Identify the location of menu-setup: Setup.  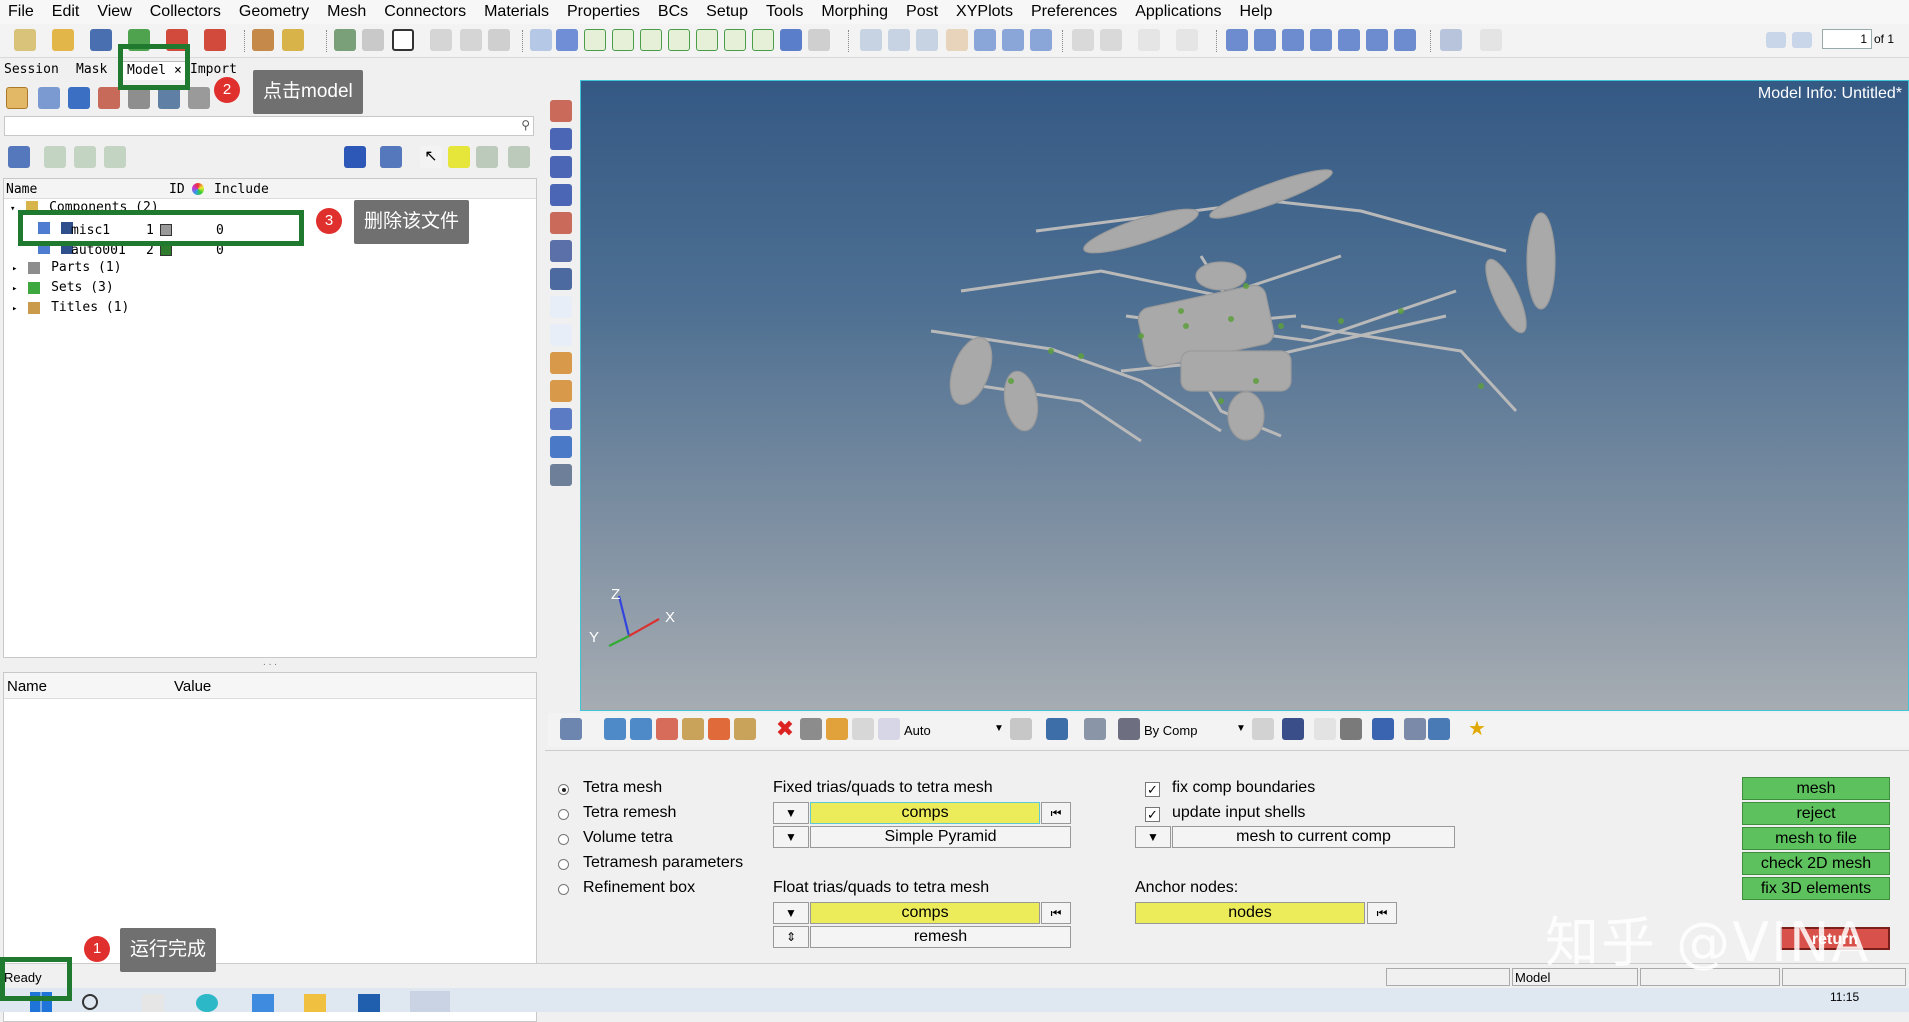
(728, 12).